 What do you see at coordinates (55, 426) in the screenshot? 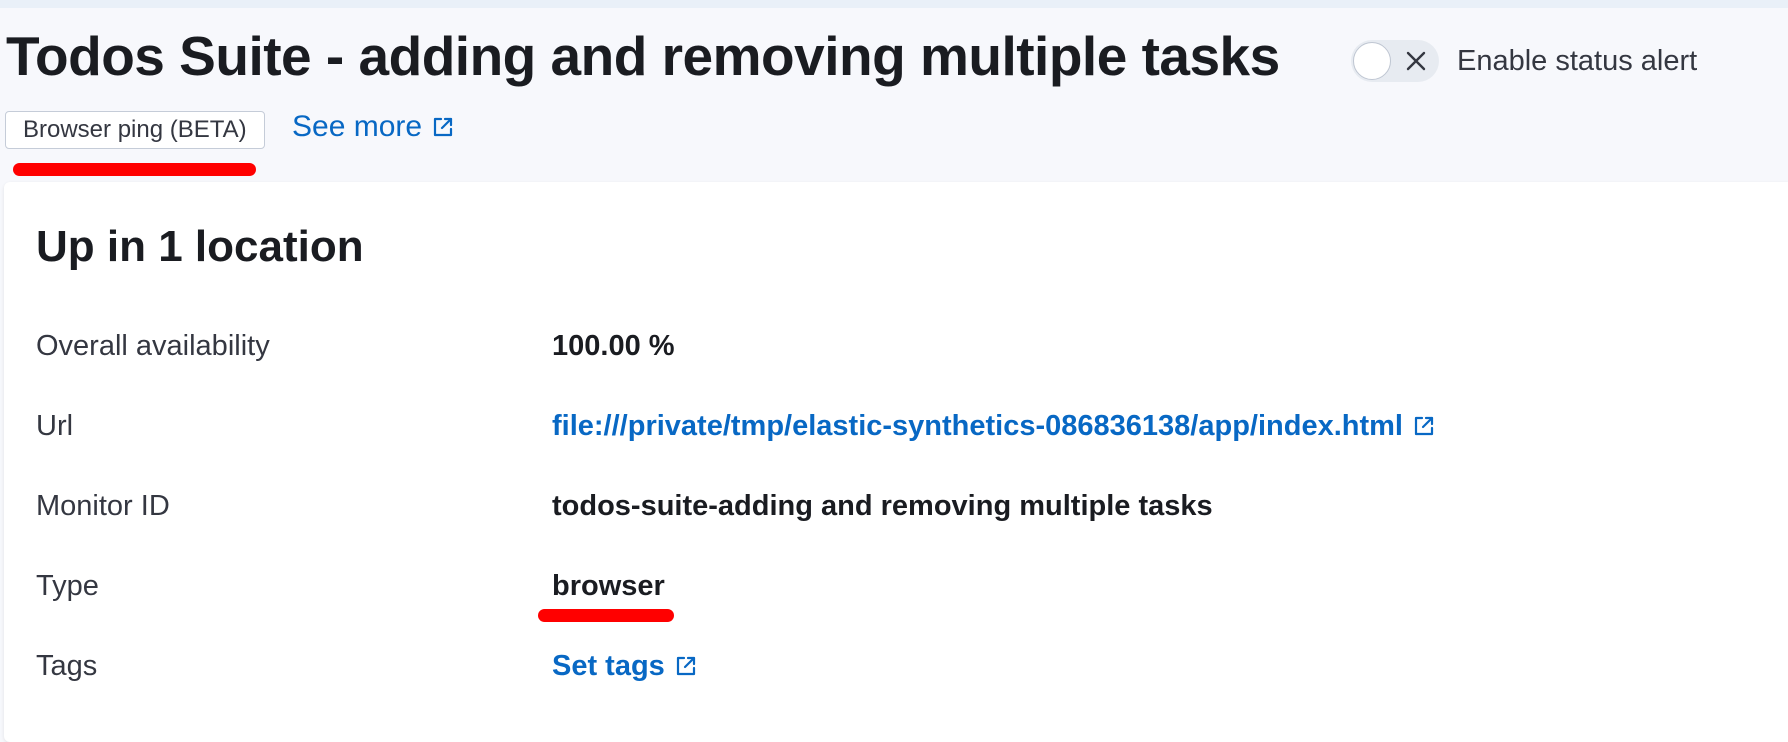
I see `url-label: Url` at bounding box center [55, 426].